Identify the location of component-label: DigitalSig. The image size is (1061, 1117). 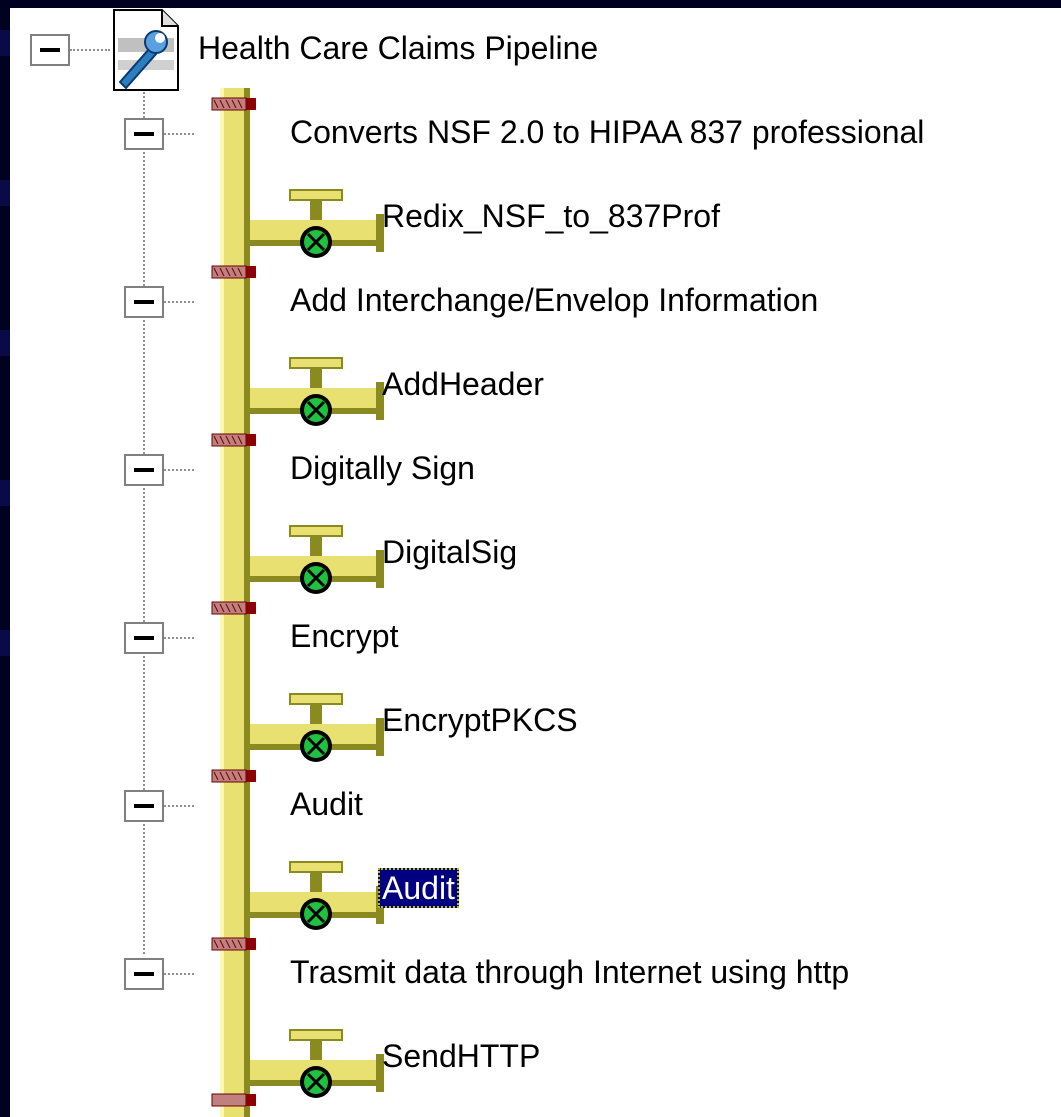
(449, 552).